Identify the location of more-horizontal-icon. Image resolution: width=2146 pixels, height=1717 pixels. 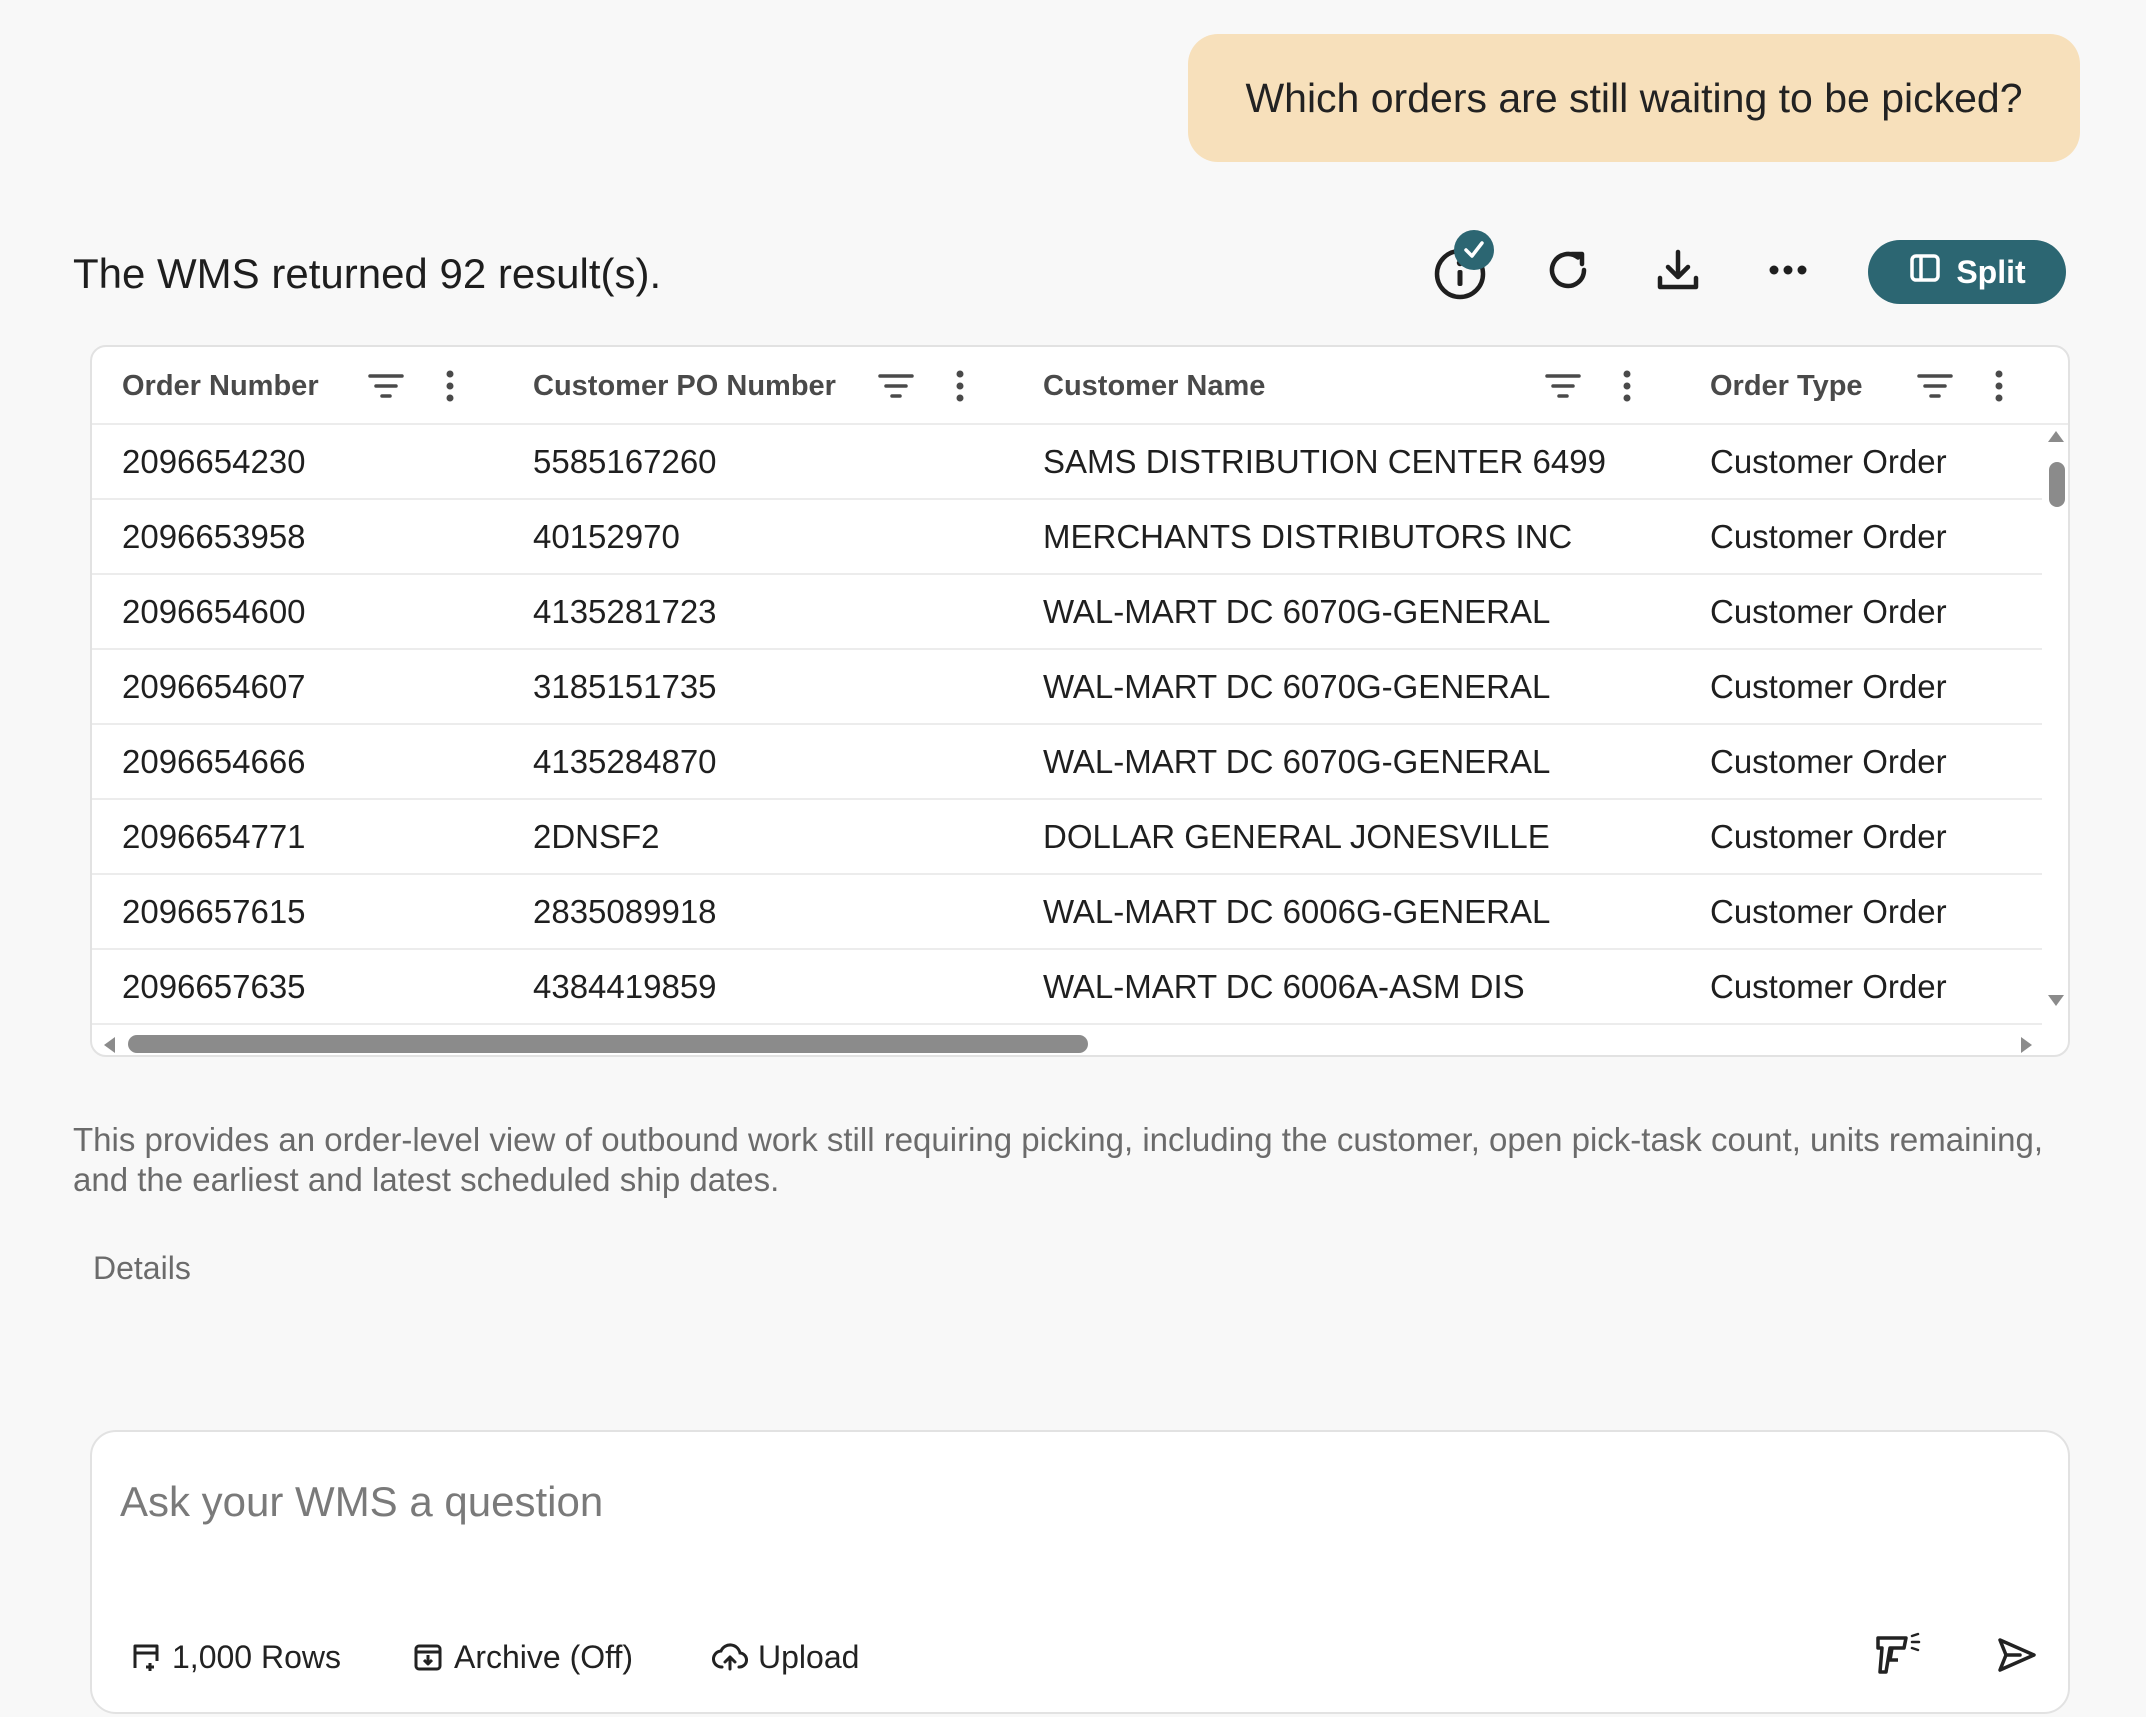
(1788, 270).